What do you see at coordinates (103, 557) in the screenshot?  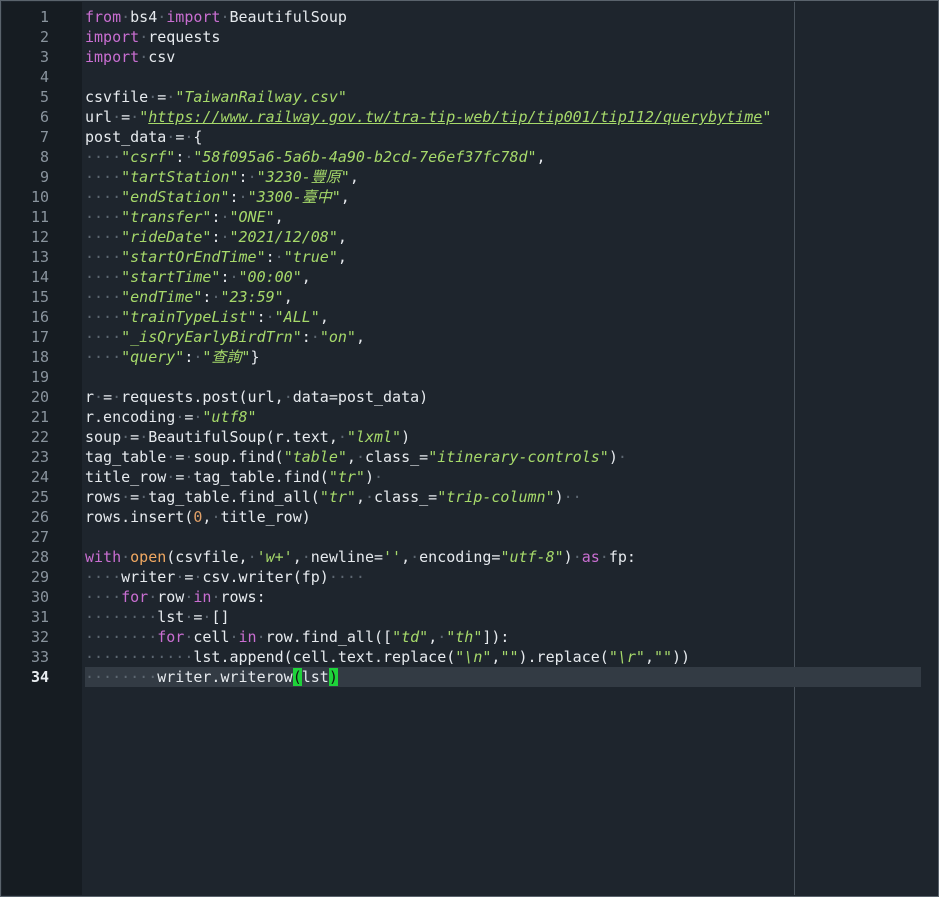 I see `code-token: with` at bounding box center [103, 557].